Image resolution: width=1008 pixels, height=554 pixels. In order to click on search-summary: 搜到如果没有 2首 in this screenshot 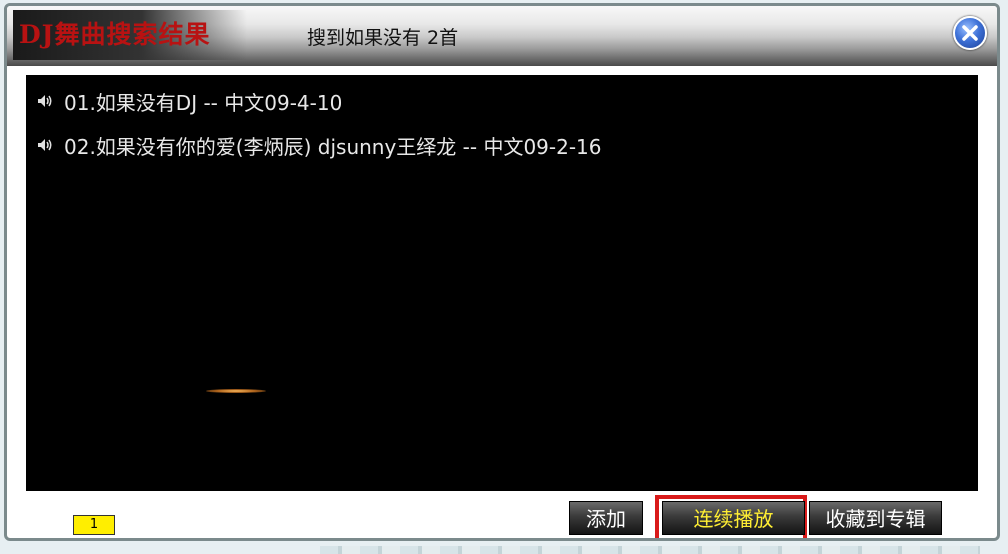, I will do `click(383, 38)`.